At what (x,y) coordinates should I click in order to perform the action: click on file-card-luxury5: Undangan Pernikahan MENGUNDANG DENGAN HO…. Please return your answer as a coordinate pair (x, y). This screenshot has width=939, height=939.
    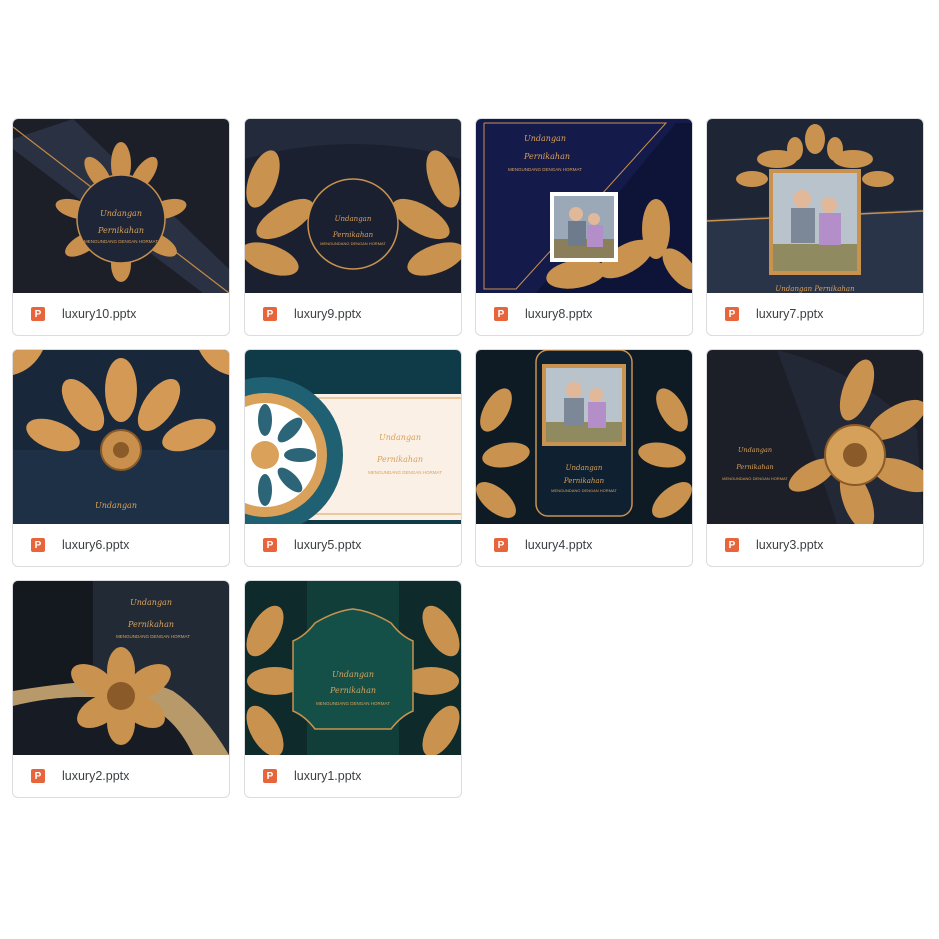
    Looking at the image, I should click on (353, 458).